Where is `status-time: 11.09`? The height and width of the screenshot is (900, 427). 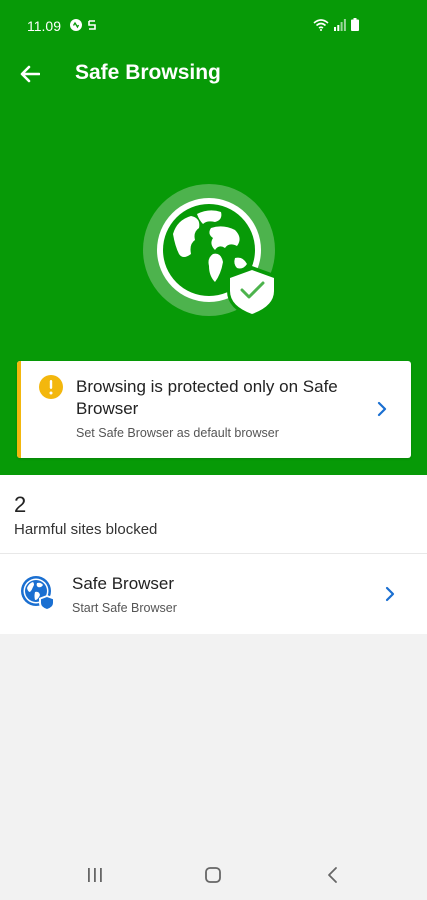
status-time: 11.09 is located at coordinates (44, 26).